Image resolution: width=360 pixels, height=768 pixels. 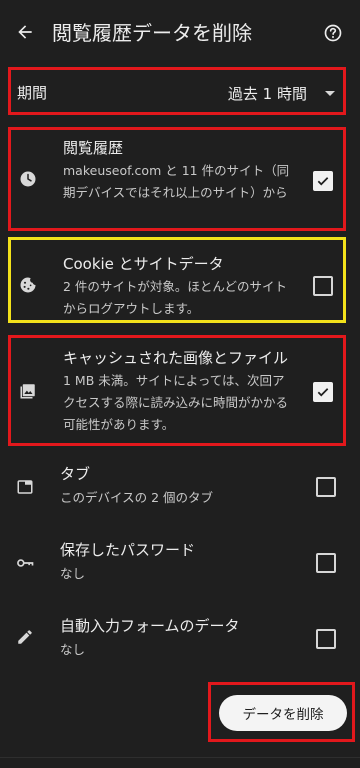 I want to click on back-button, so click(x=25, y=32).